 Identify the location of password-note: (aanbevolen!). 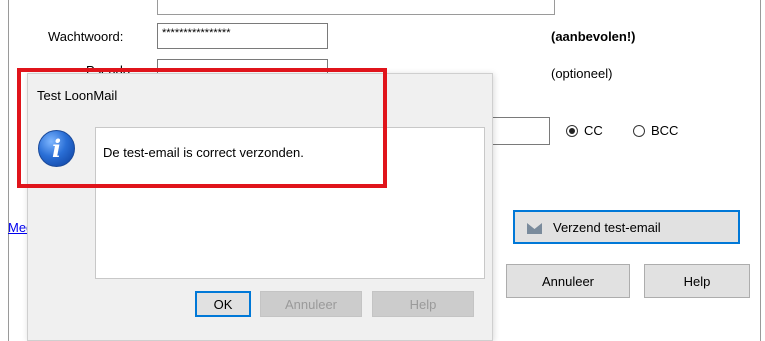
(593, 36).